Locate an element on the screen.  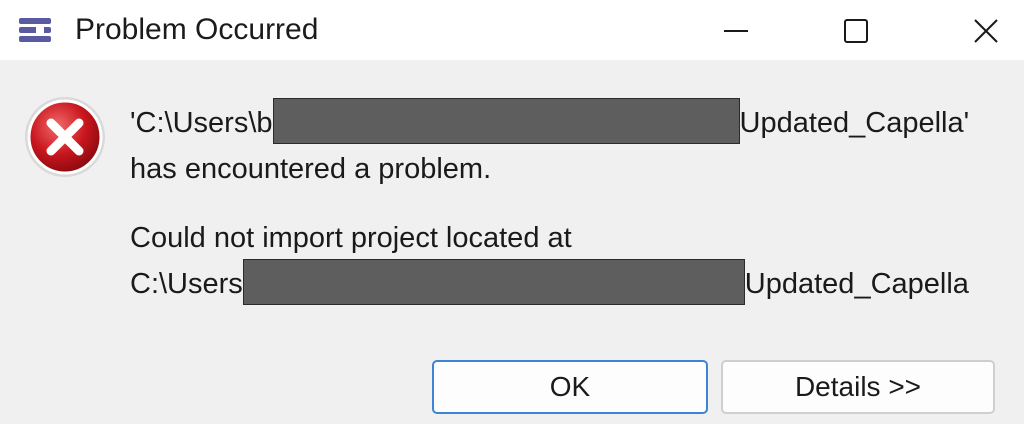
title-bar: Problem Occurred is located at coordinates (512, 30).